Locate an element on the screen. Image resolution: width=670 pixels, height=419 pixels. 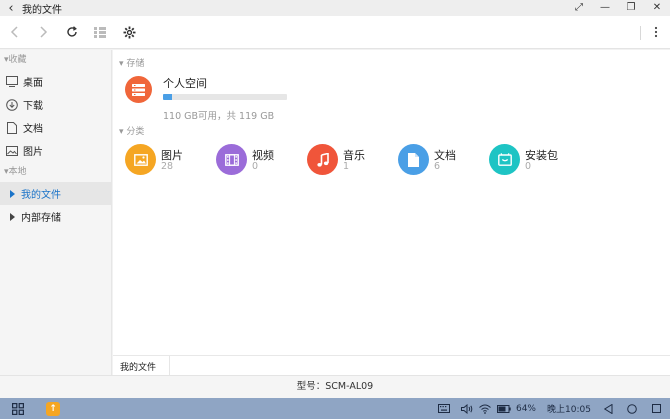
sidebar: ▾收藏 桌面 下载 文档 图片 ▾本地 我的文件 内部存储 is located at coordinates (56, 212).